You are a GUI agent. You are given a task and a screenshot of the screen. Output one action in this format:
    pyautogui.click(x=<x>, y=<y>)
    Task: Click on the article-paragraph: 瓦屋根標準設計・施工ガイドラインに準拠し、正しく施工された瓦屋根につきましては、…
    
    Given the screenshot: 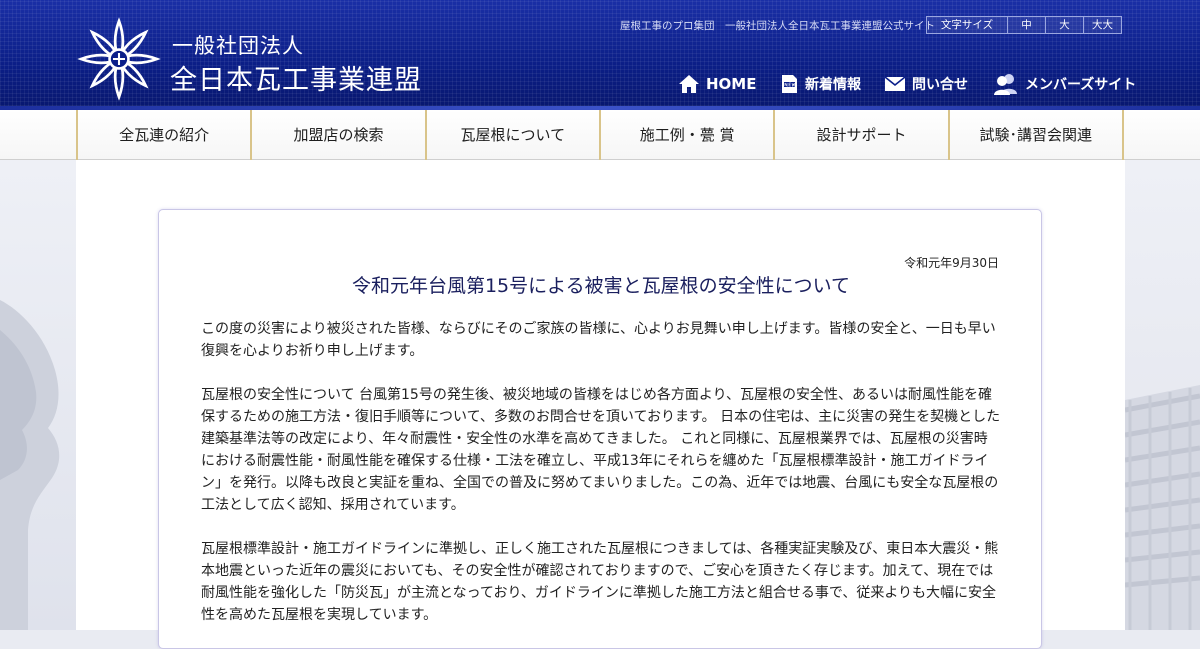 What is the action you would take?
    pyautogui.click(x=600, y=582)
    